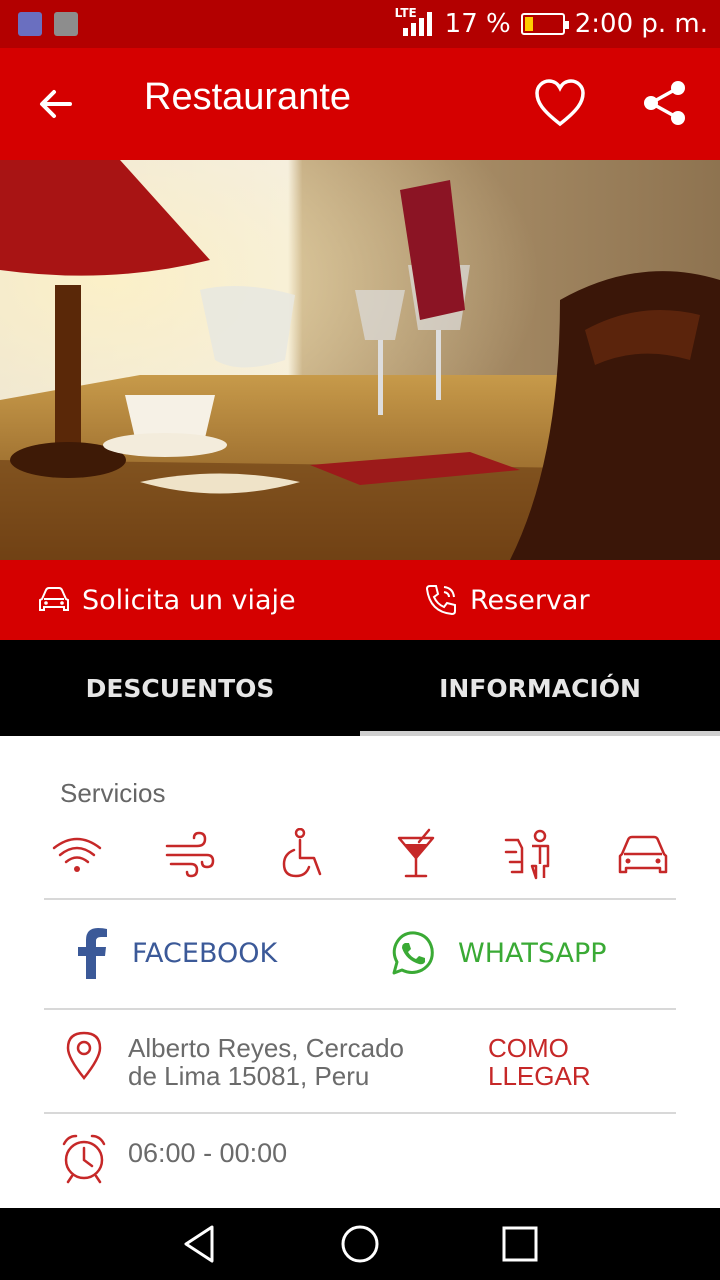 This screenshot has width=720, height=1280. What do you see at coordinates (413, 953) in the screenshot?
I see `whatsapp-icon` at bounding box center [413, 953].